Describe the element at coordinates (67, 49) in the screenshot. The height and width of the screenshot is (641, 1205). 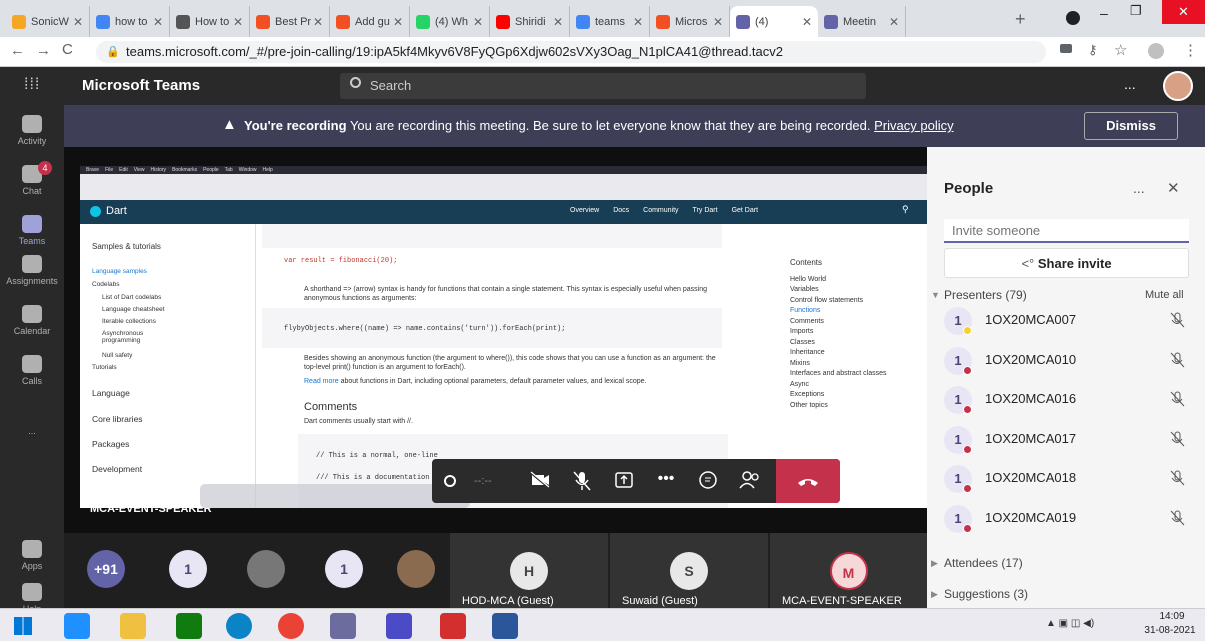
I see `reload-icon: C` at that location.